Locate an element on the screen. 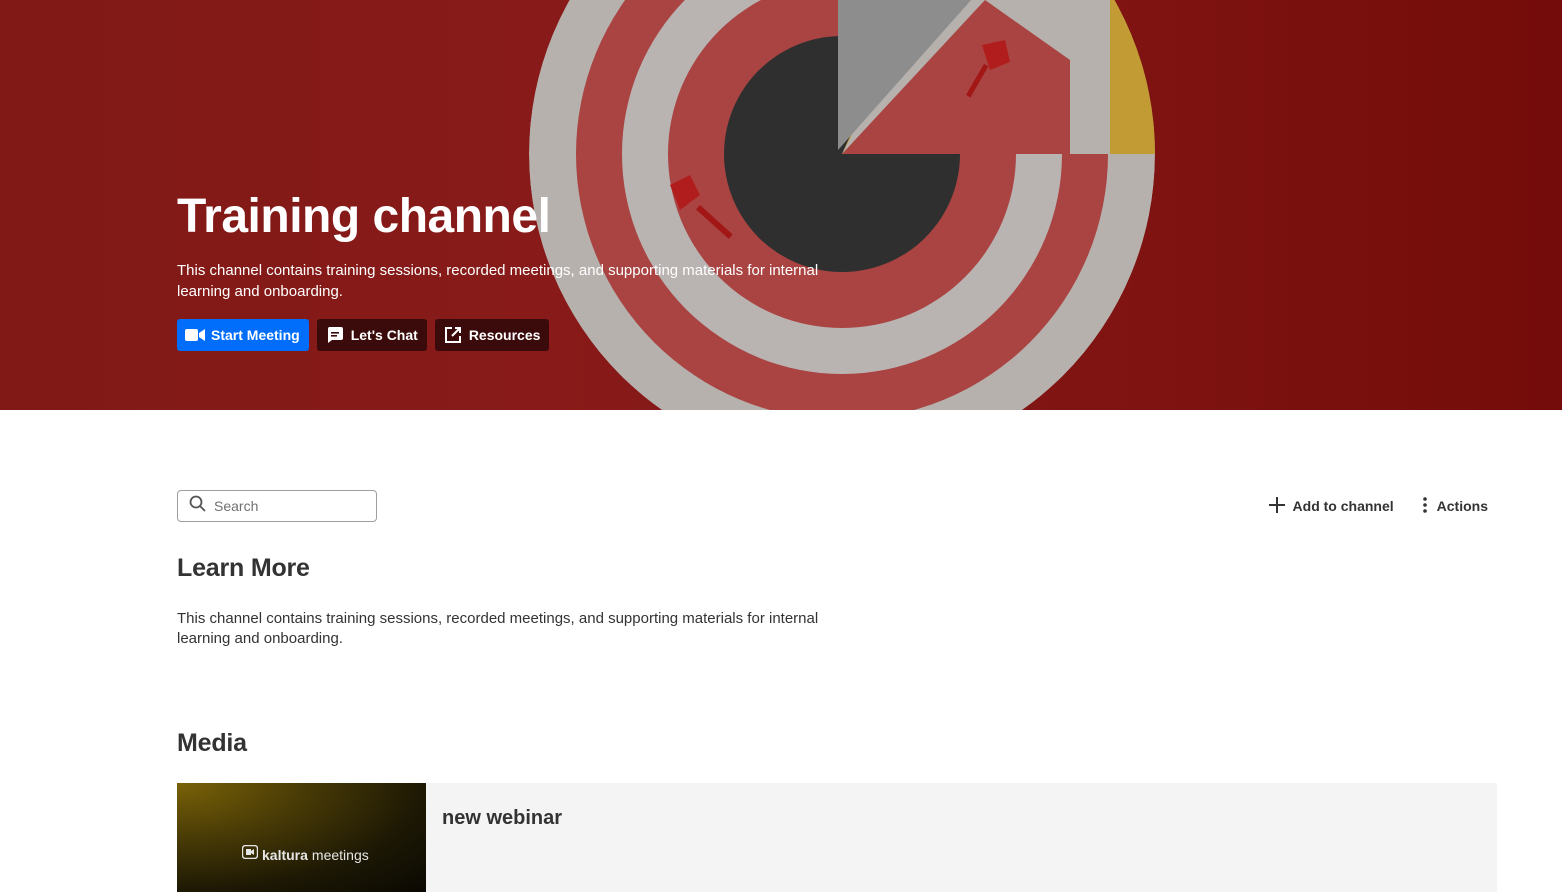  media-heading: Media is located at coordinates (212, 743).